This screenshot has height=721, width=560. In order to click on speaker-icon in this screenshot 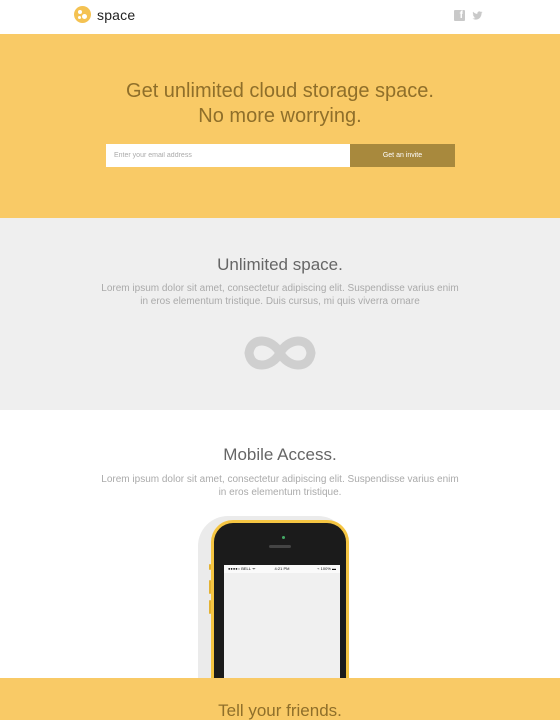, I will do `click(280, 546)`.